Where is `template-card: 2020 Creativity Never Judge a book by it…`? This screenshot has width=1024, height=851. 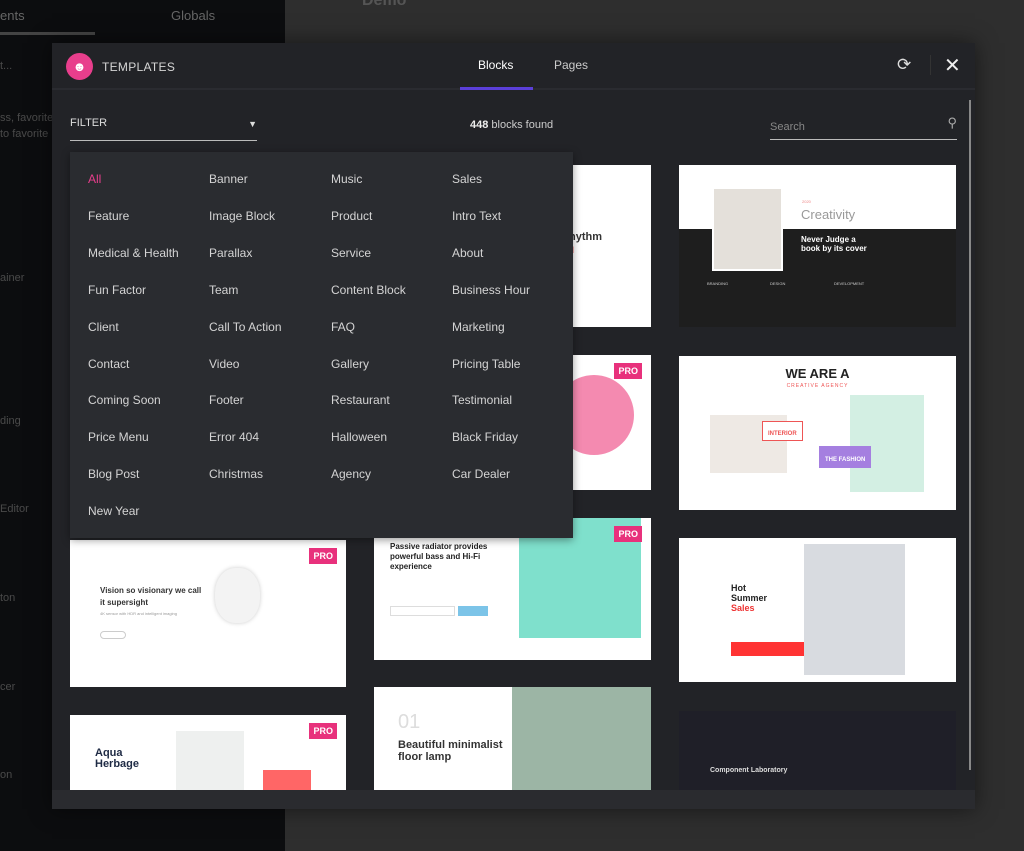
template-card: 2020 Creativity Never Judge a book by it… is located at coordinates (817, 246).